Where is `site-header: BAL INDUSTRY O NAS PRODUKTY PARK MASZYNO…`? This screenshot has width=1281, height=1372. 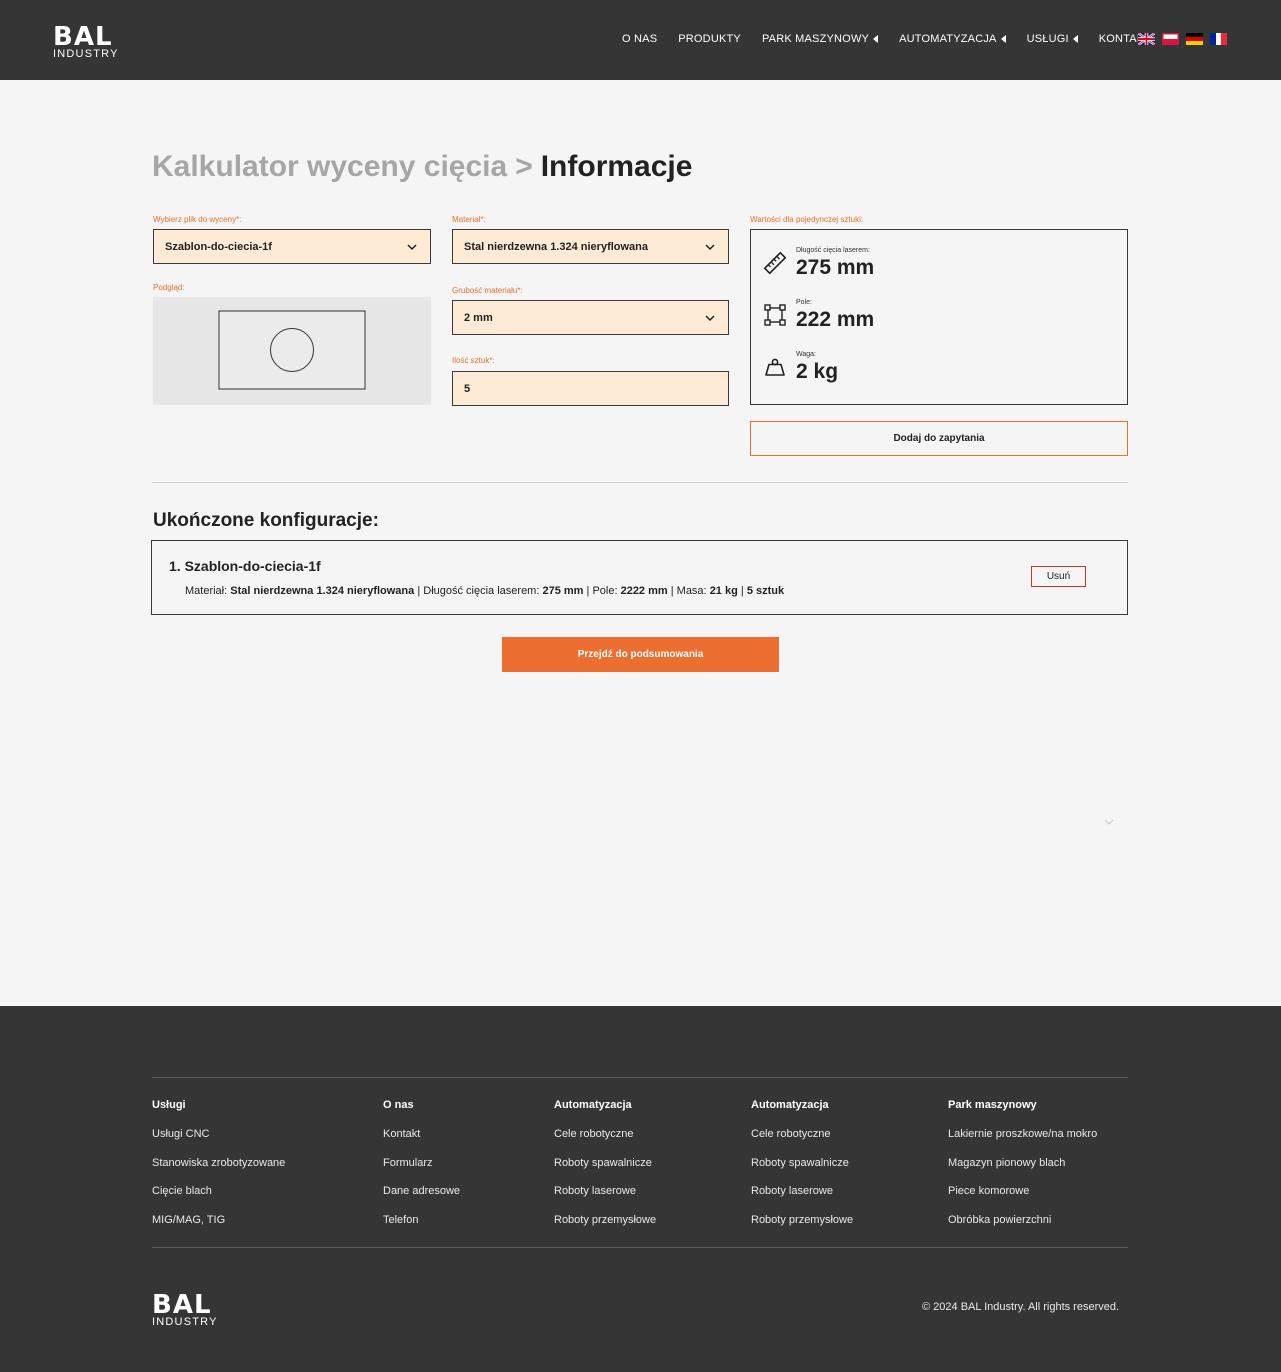 site-header: BAL INDUSTRY O NAS PRODUKTY PARK MASZYNO… is located at coordinates (640, 40).